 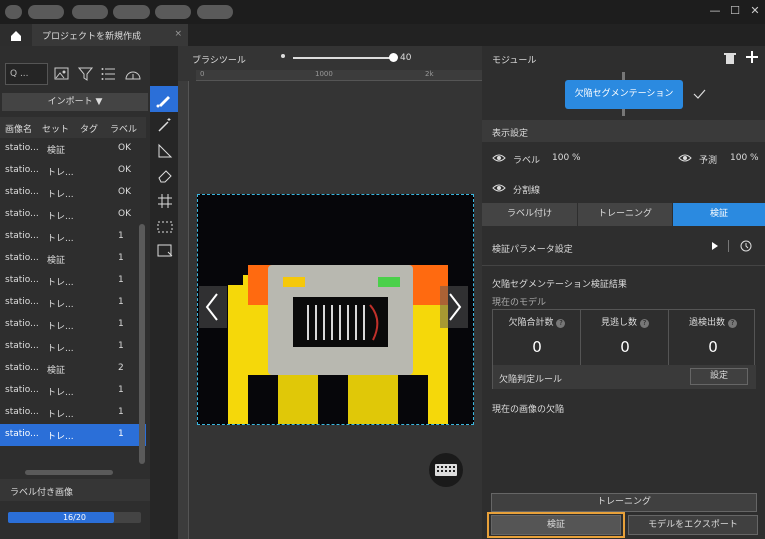 What do you see at coordinates (121, 368) in the screenshot?
I see `table-cell: 2` at bounding box center [121, 368].